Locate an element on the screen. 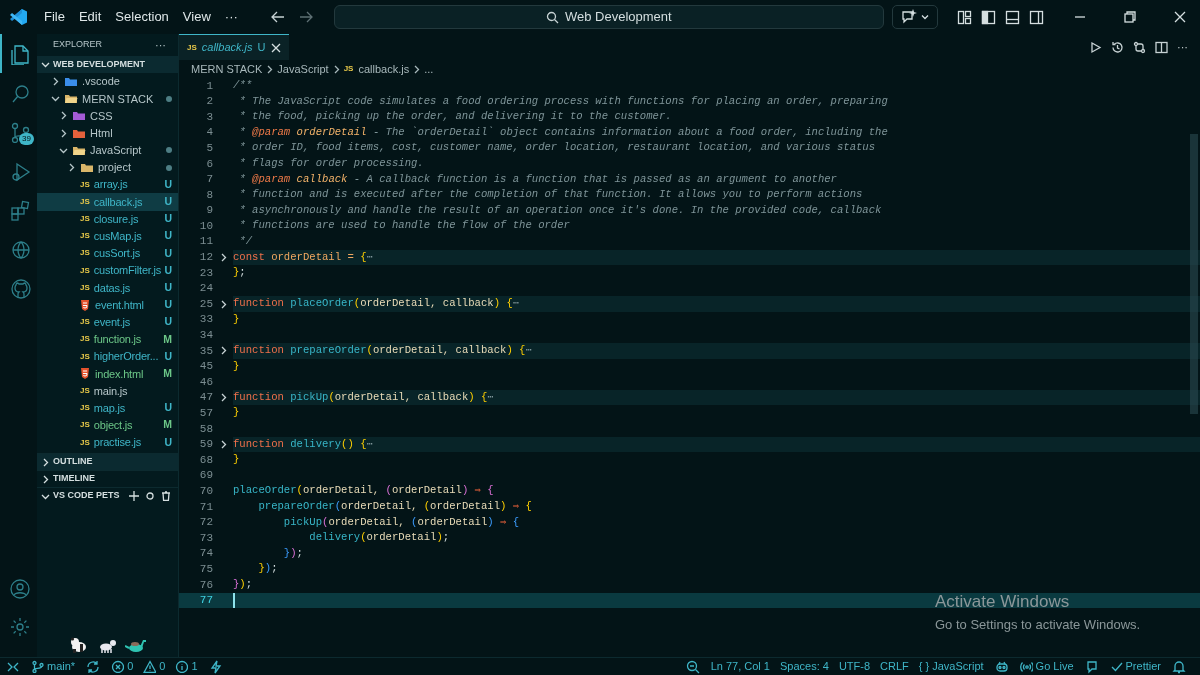  status-item: { } JavaScript is located at coordinates (951, 666).